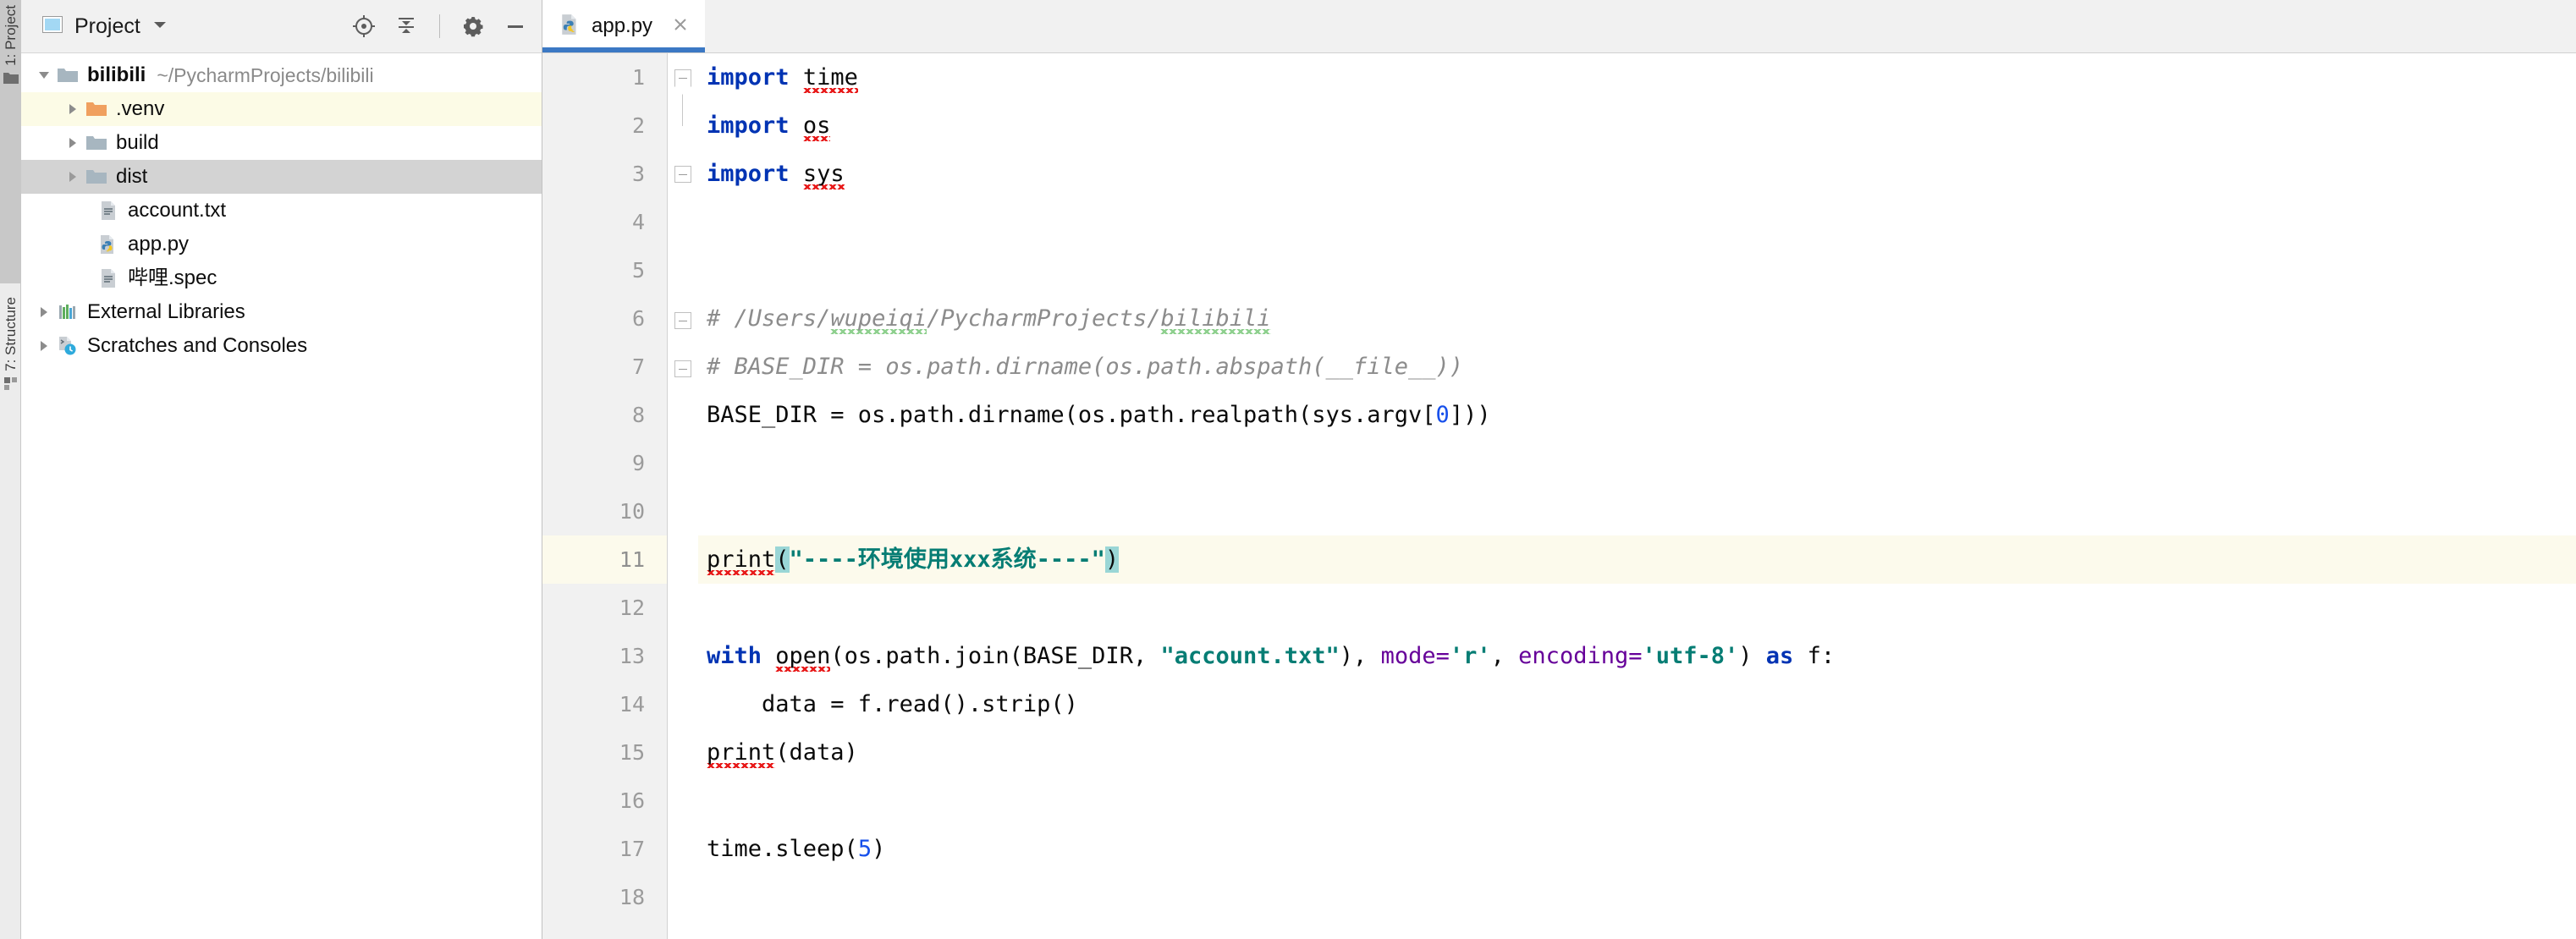  Describe the element at coordinates (682, 174) in the screenshot. I see `fold-marker-imports-end` at that location.